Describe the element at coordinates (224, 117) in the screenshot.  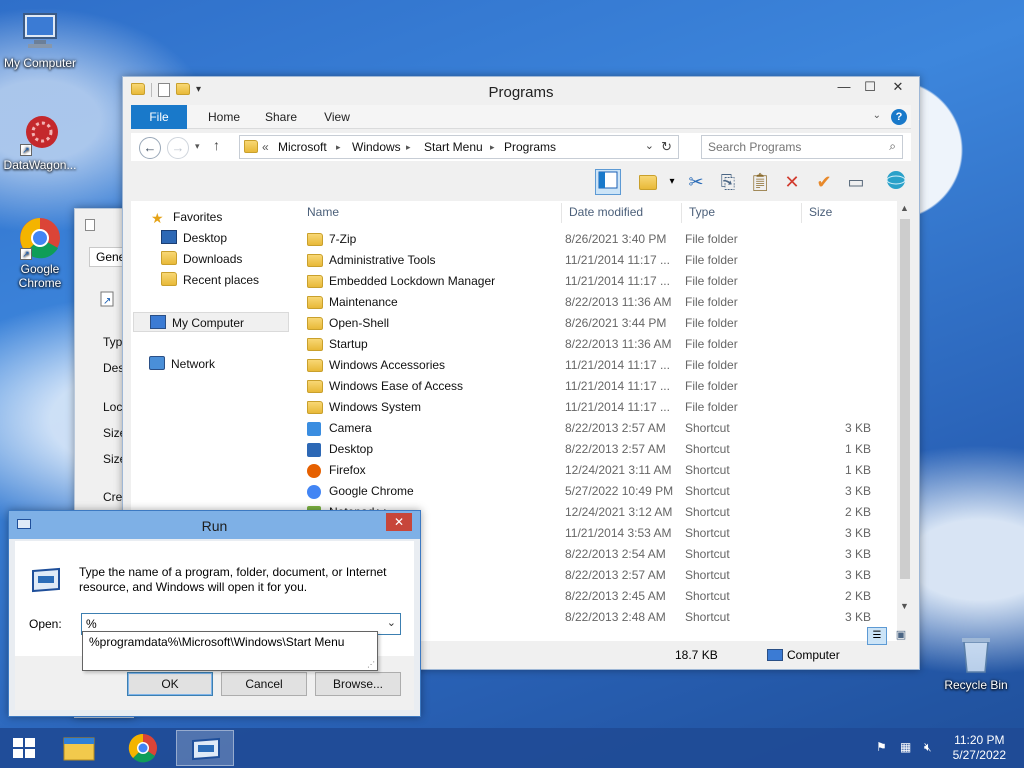
I see `tab-home: Home` at that location.